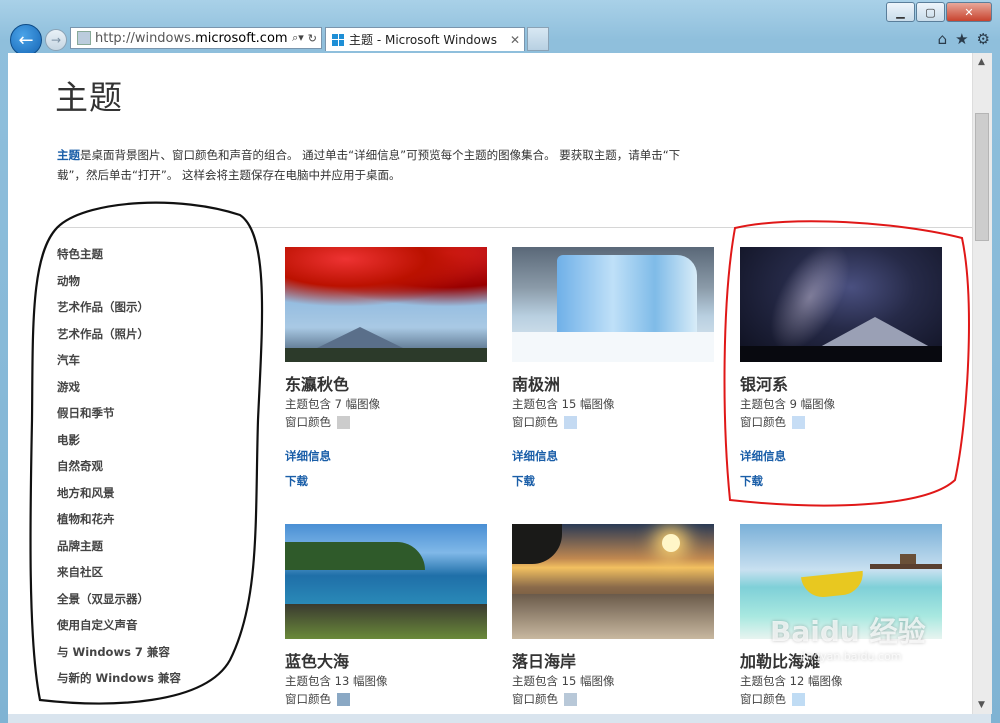 This screenshot has width=1000, height=723. Describe the element at coordinates (386, 368) in the screenshot. I see `theme-card: 东瀛秋色 主题包含 7 幅图像 窗口颜色 详细信息 下载` at that location.